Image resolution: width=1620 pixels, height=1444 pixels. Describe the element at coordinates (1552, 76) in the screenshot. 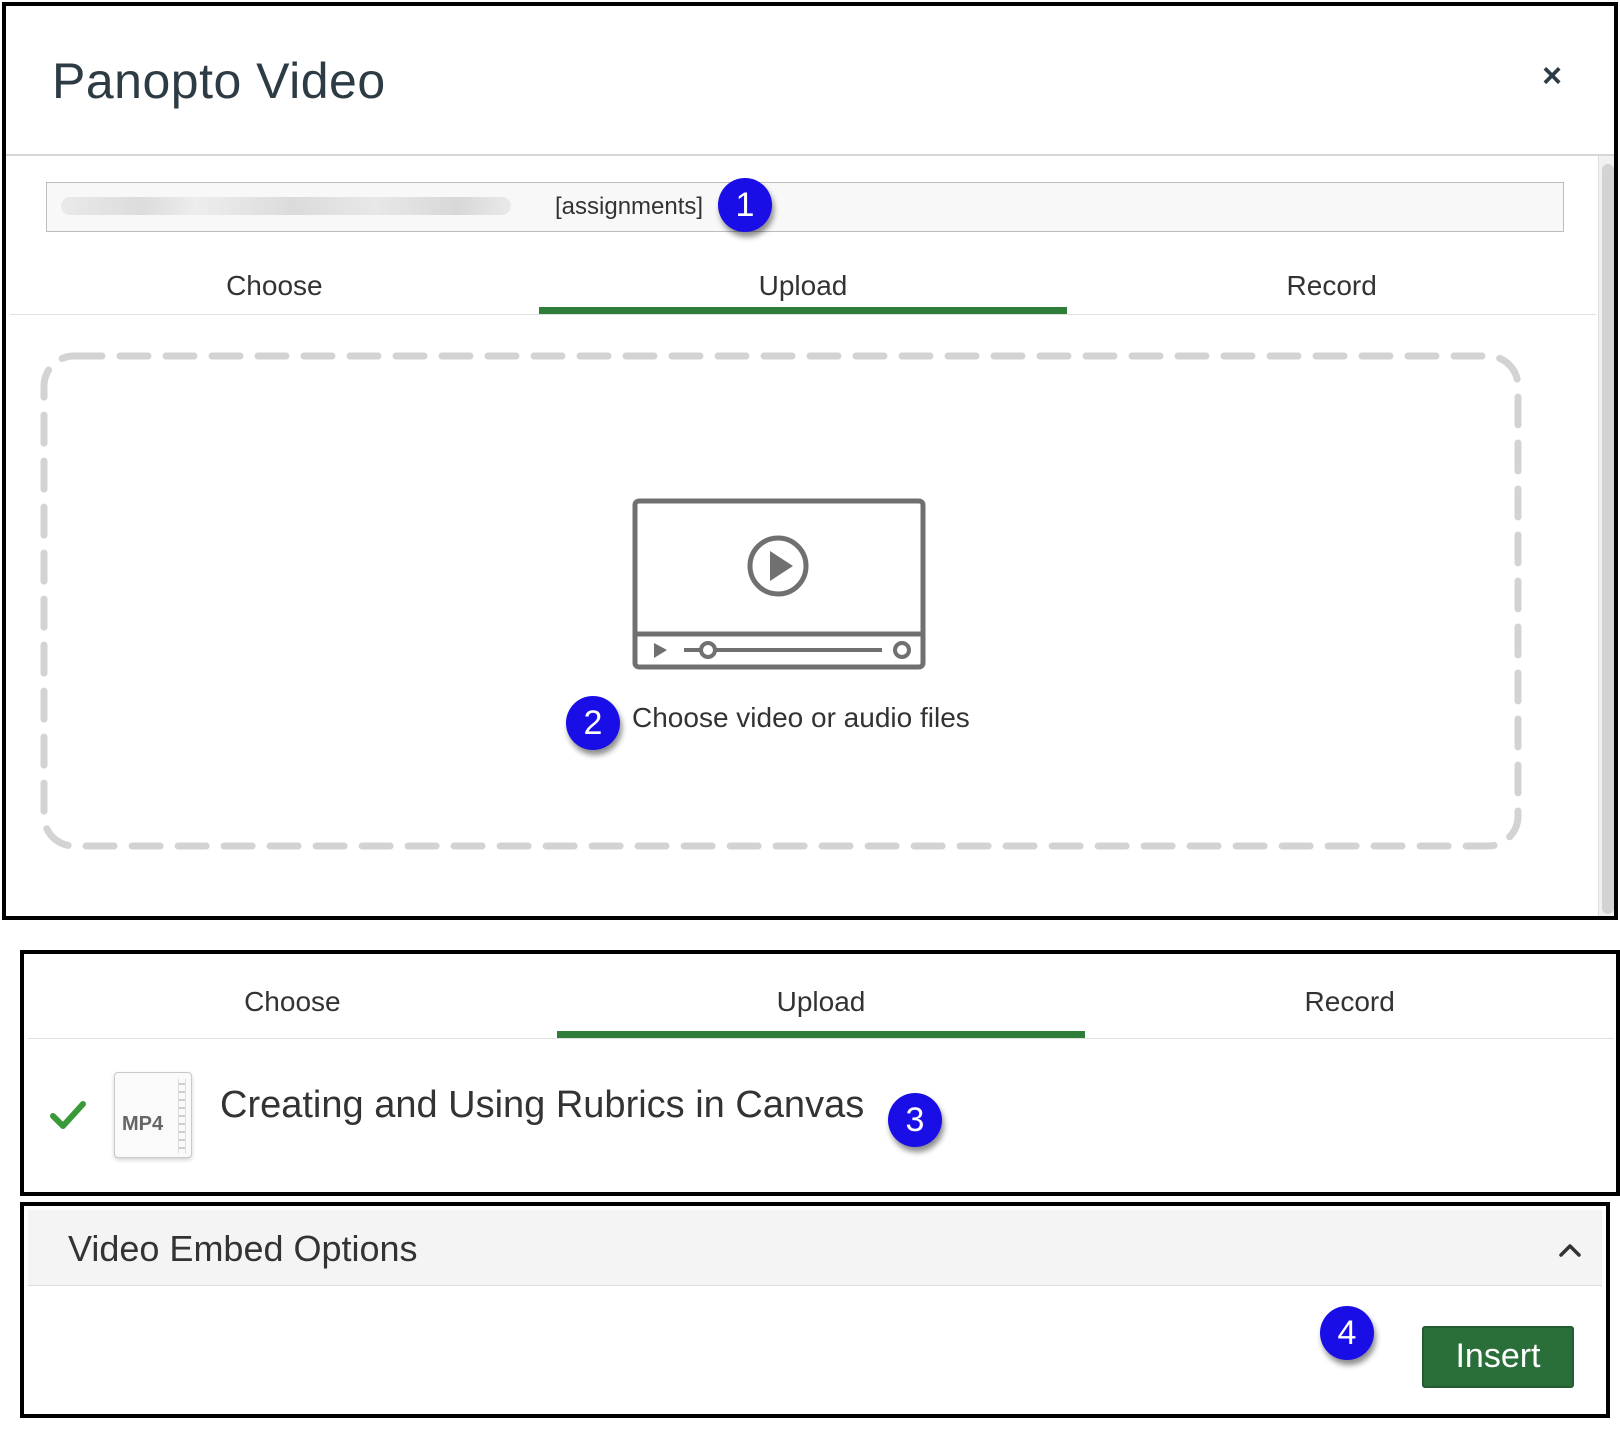

I see `close-icon: ×` at that location.